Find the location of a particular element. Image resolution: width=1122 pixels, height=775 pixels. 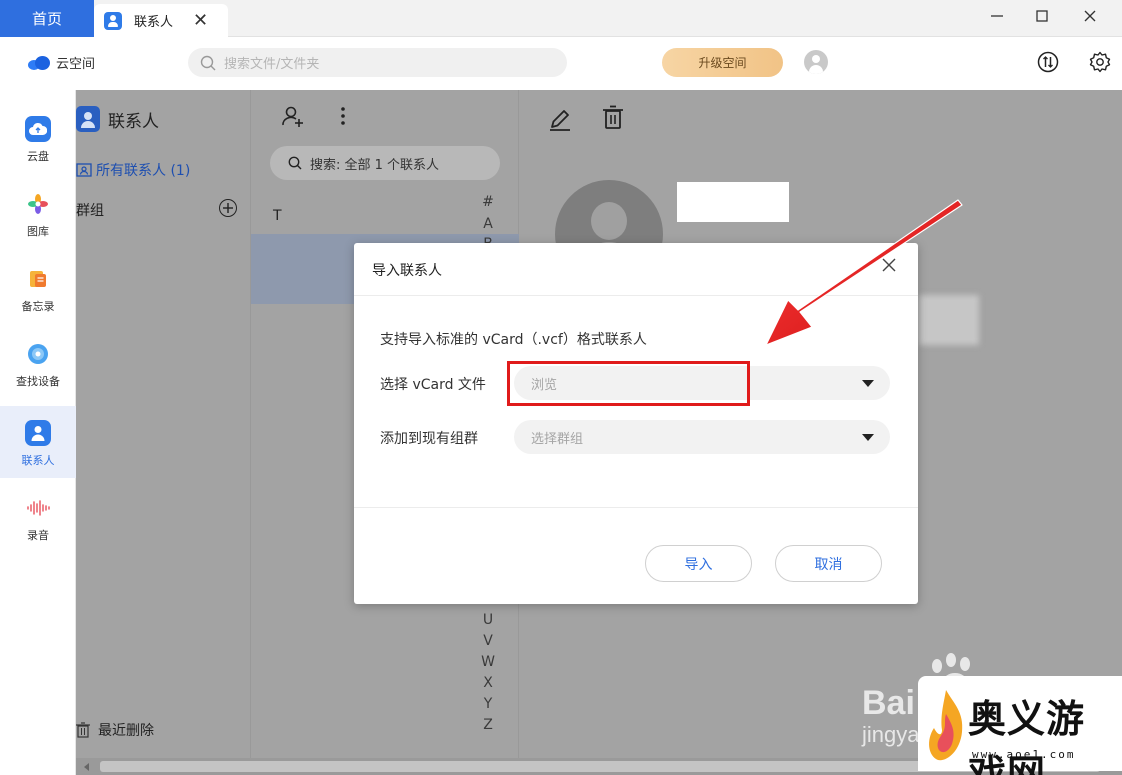

cloud-drive-icon is located at coordinates (38, 129).